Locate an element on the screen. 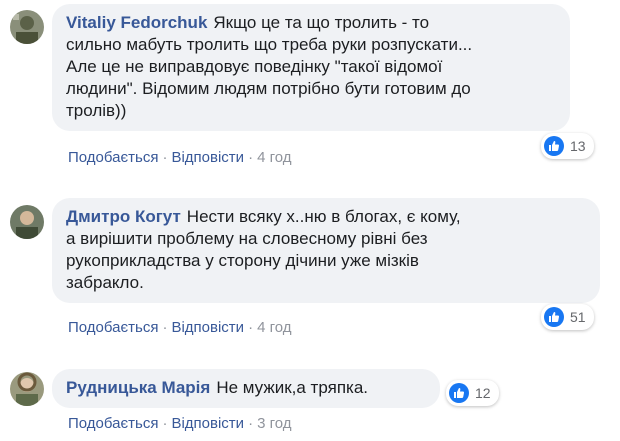 This screenshot has width=620, height=441. comment-text: Не мужик,а тряпка. is located at coordinates (292, 387).